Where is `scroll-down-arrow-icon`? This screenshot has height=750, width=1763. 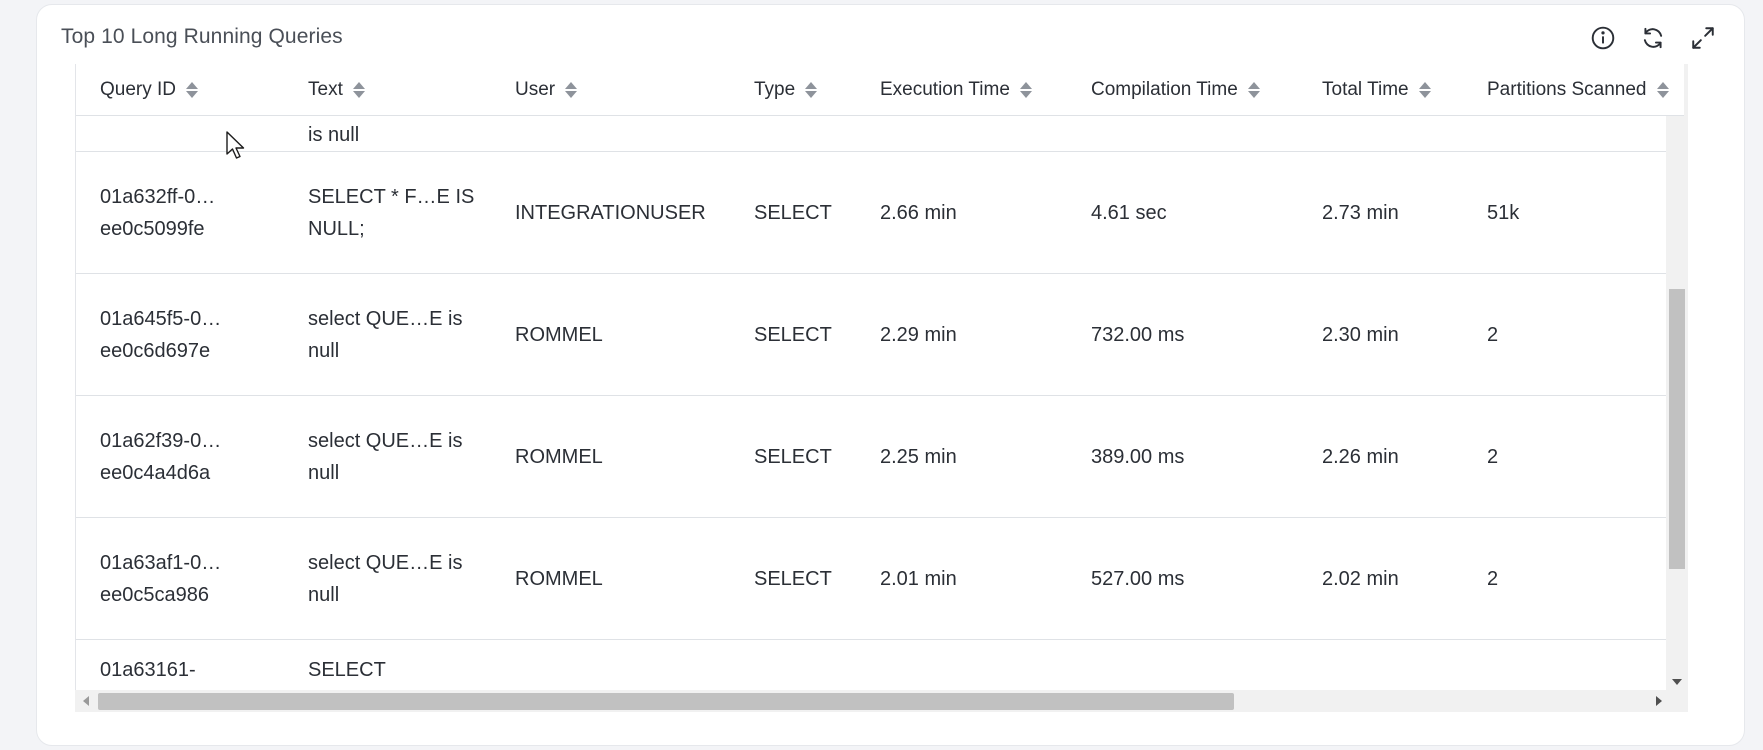 scroll-down-arrow-icon is located at coordinates (1677, 682).